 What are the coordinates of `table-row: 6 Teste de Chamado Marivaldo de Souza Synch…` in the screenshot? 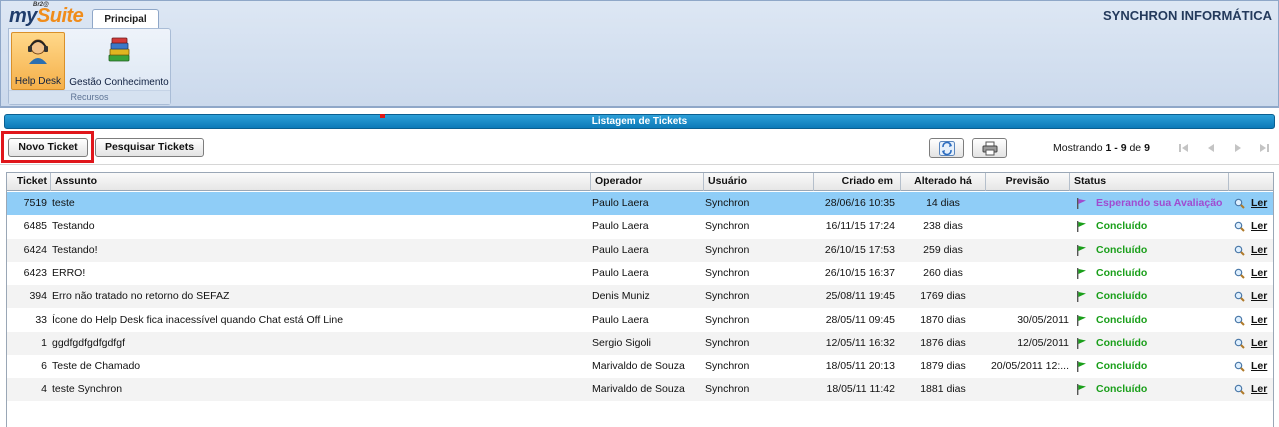 It's located at (640, 366).